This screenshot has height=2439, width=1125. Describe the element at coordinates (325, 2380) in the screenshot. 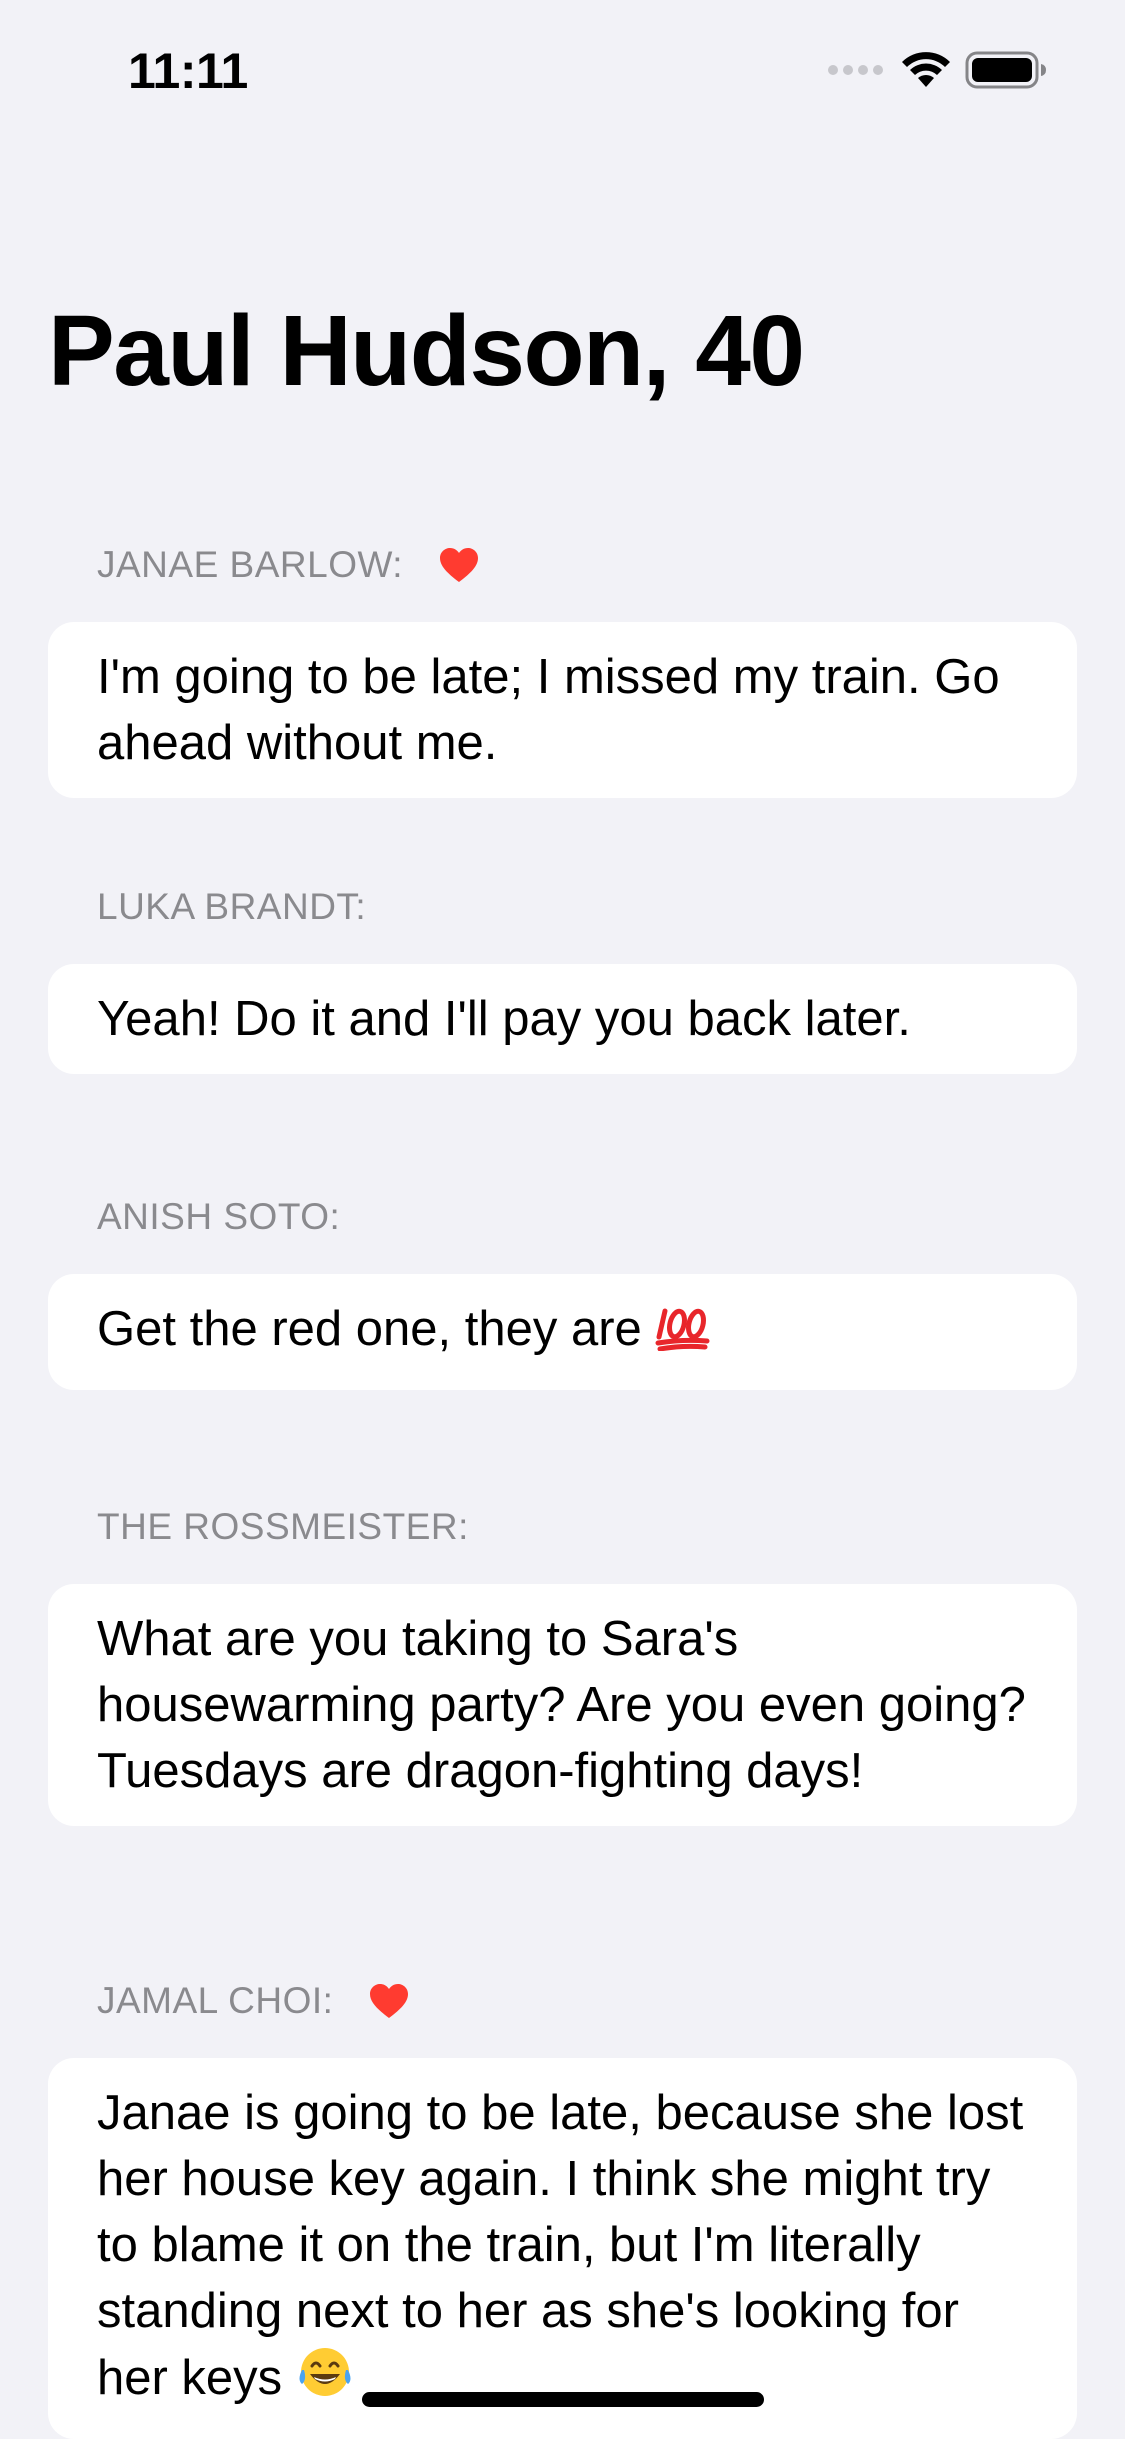

I see `tears-of-joy-icon` at that location.